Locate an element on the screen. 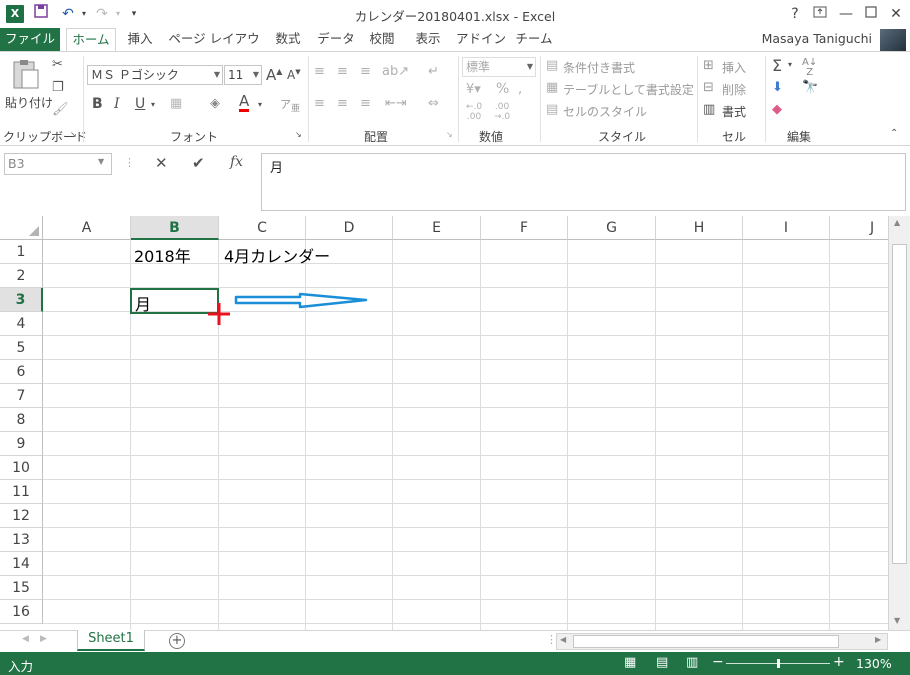  prev-sheet-icon: ◀ is located at coordinates (25, 639).